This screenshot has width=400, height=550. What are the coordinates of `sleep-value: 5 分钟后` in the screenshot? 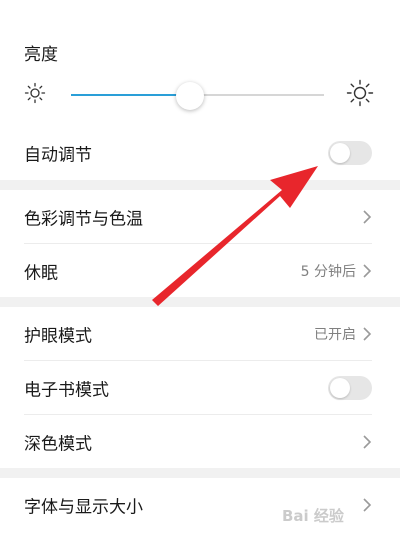 It's located at (328, 272).